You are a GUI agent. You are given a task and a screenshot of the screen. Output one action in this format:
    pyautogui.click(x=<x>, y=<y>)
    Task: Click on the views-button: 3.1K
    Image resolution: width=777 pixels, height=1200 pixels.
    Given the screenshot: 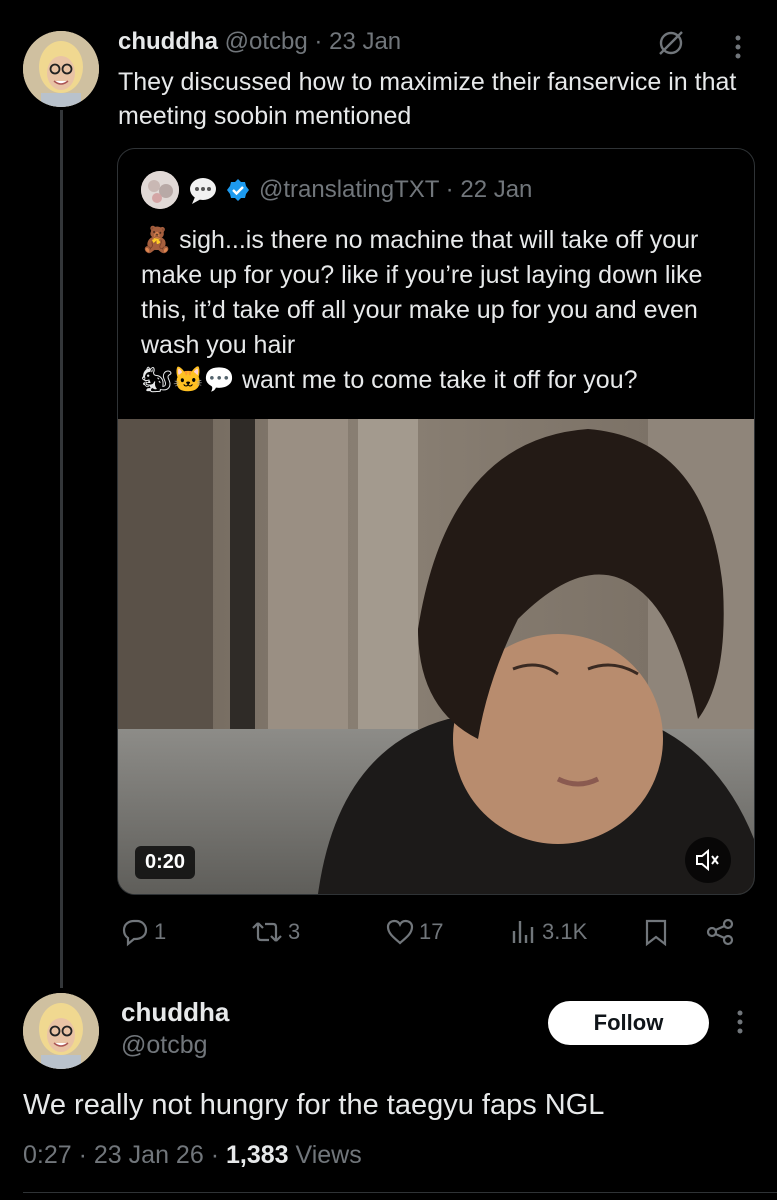 What is the action you would take?
    pyautogui.click(x=548, y=932)
    